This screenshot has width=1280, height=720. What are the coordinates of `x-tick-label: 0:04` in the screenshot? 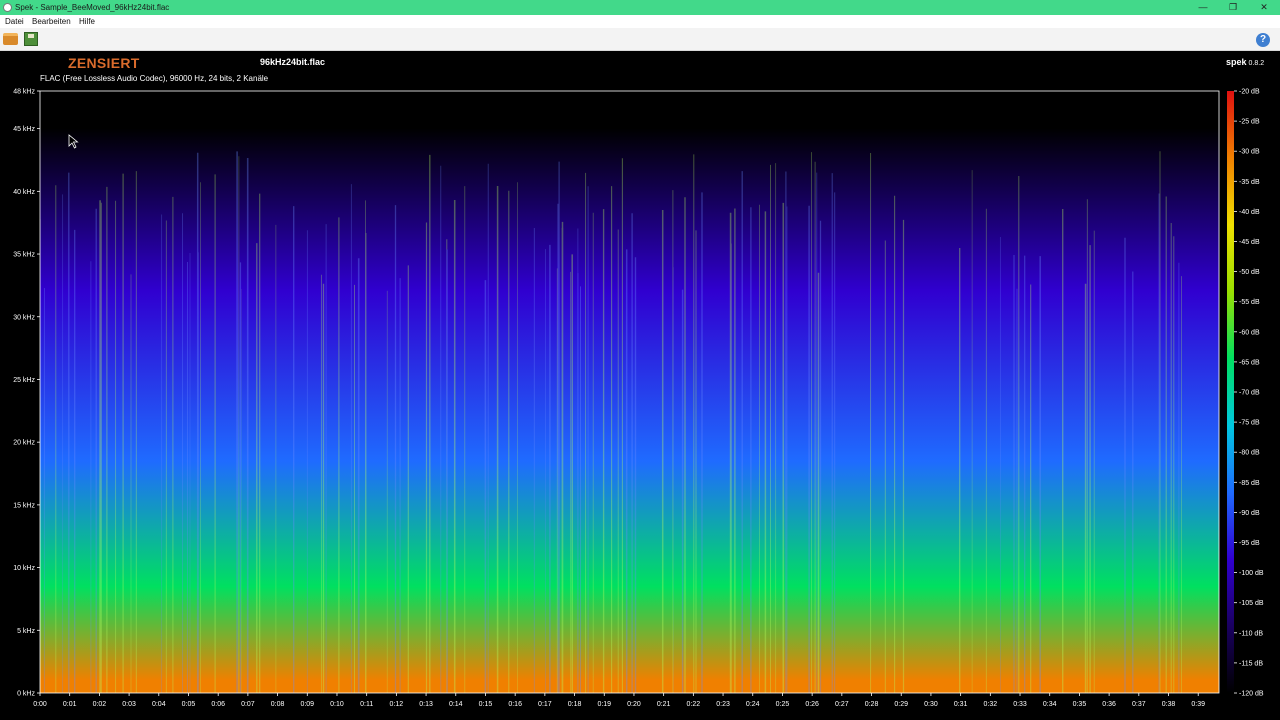 It's located at (159, 704).